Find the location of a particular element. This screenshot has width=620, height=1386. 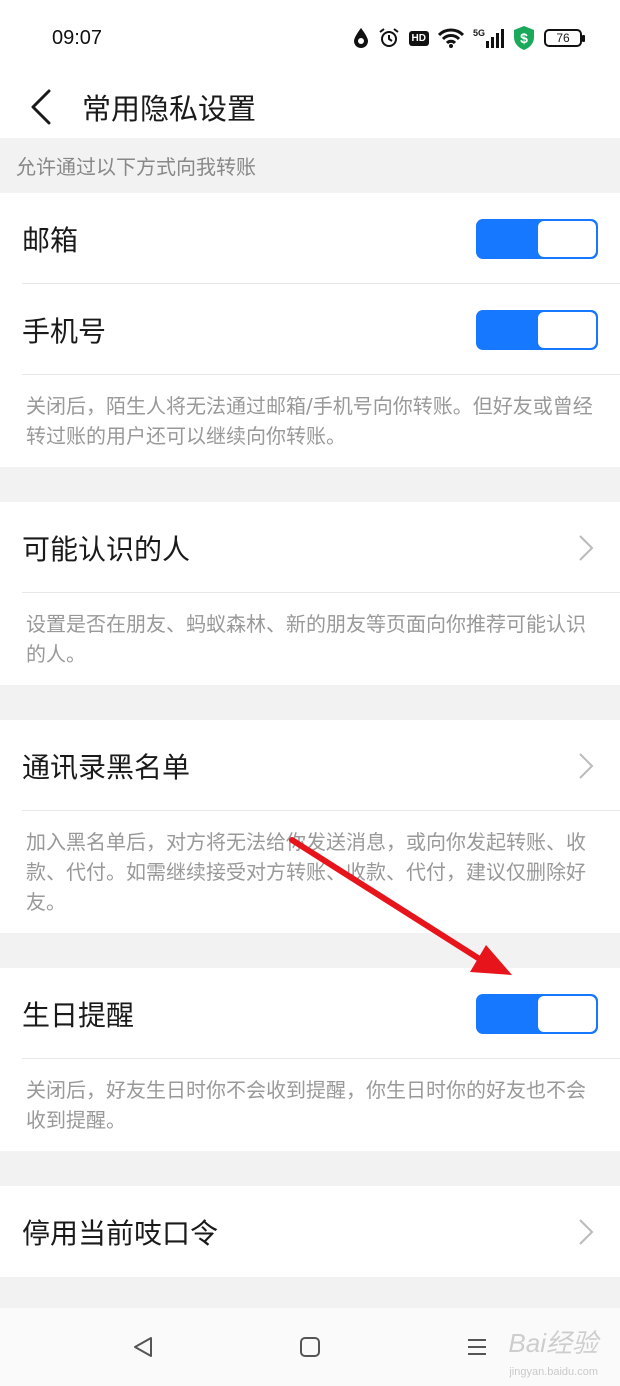

row-people-you-may-know: 可能认识的人 is located at coordinates (310, 547).